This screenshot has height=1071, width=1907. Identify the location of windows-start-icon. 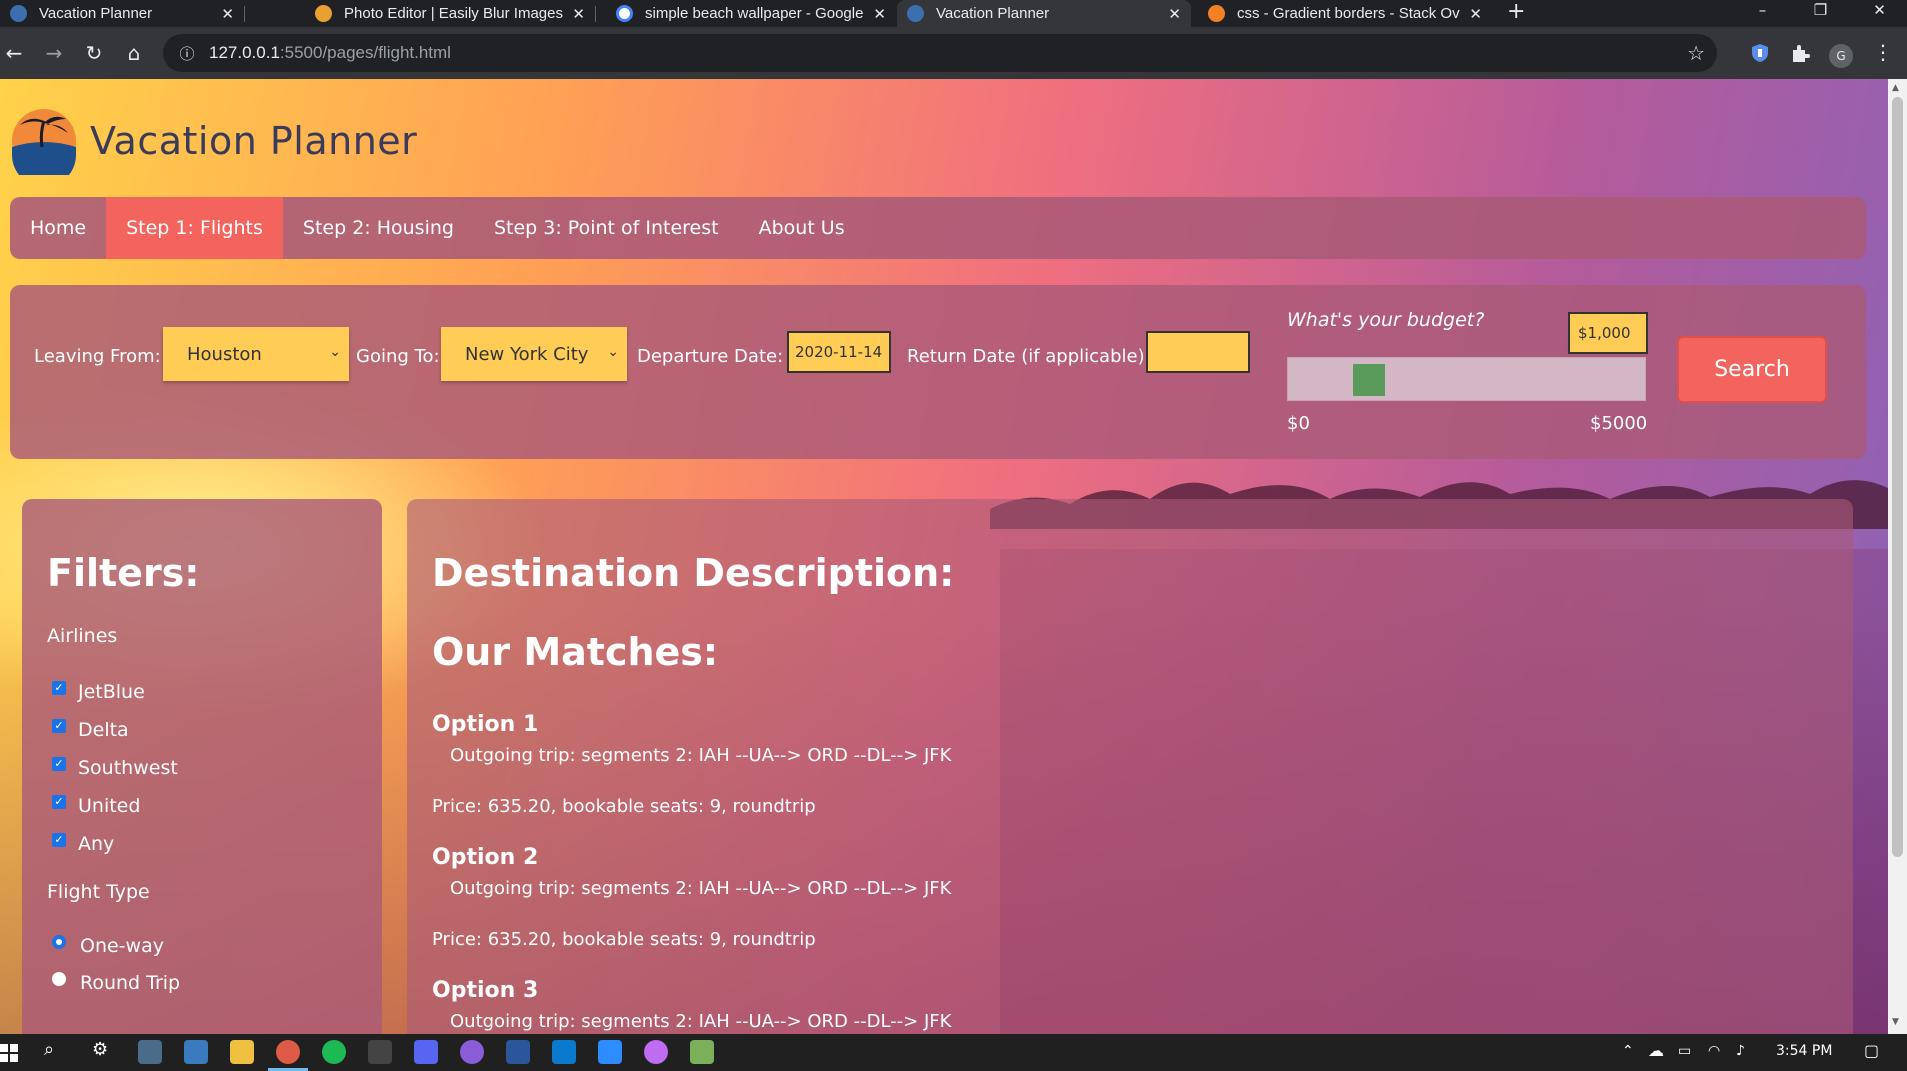
(9, 1053).